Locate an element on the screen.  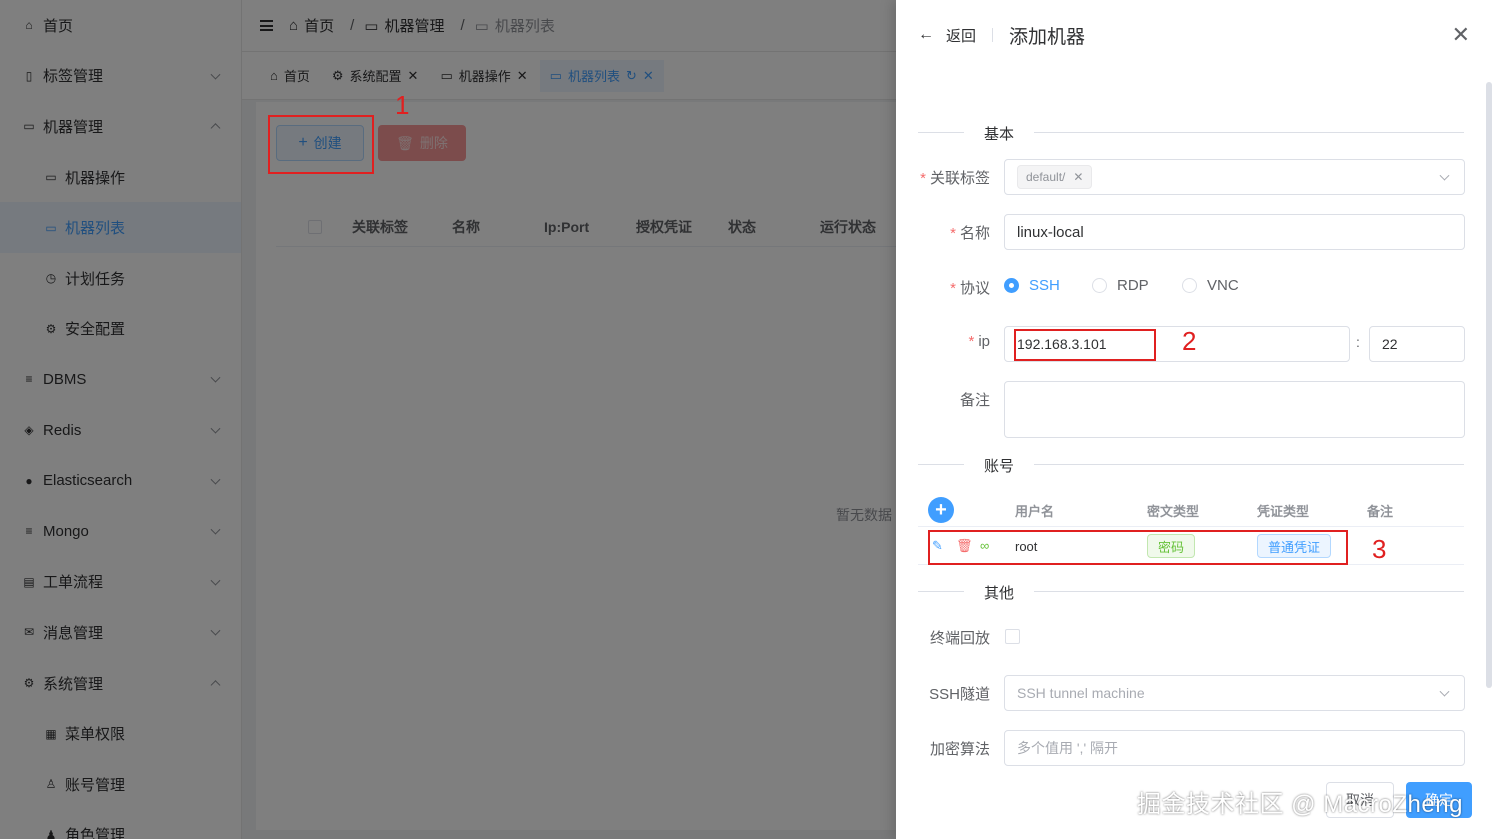
back-button: ← 返回 is located at coordinates (947, 35).